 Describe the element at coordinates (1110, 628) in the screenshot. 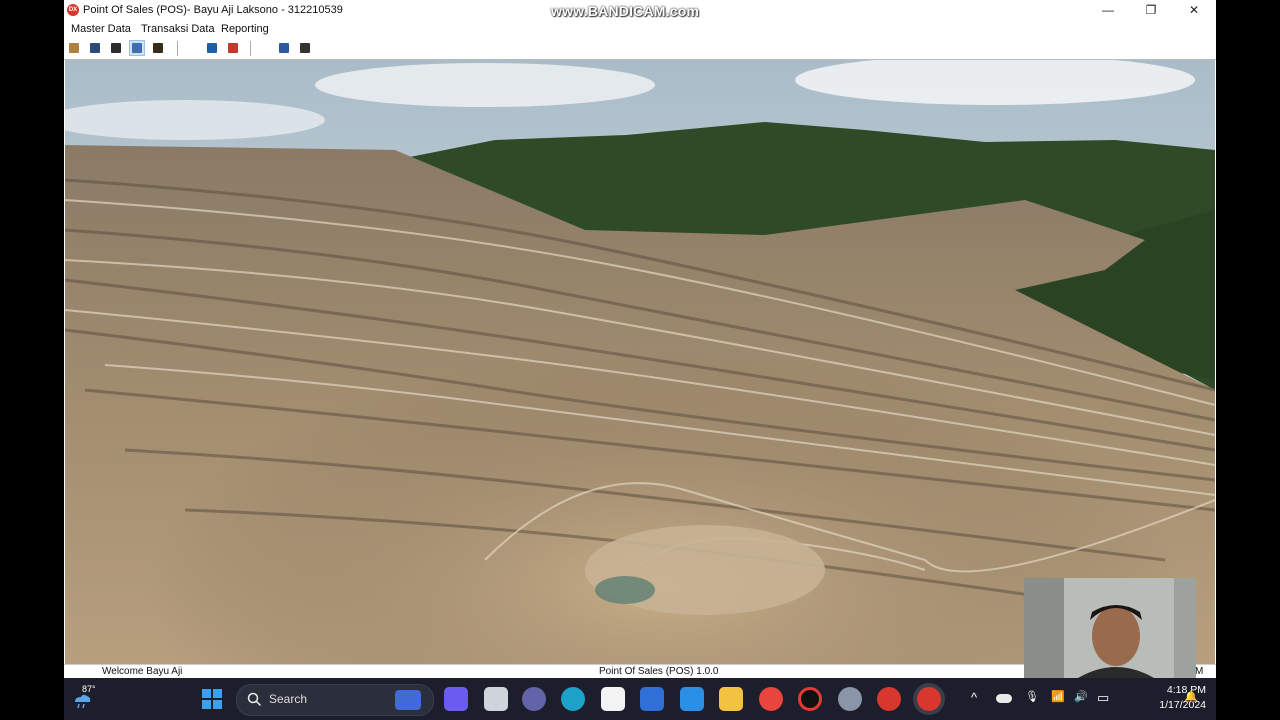

I see `webcam-overlay` at that location.